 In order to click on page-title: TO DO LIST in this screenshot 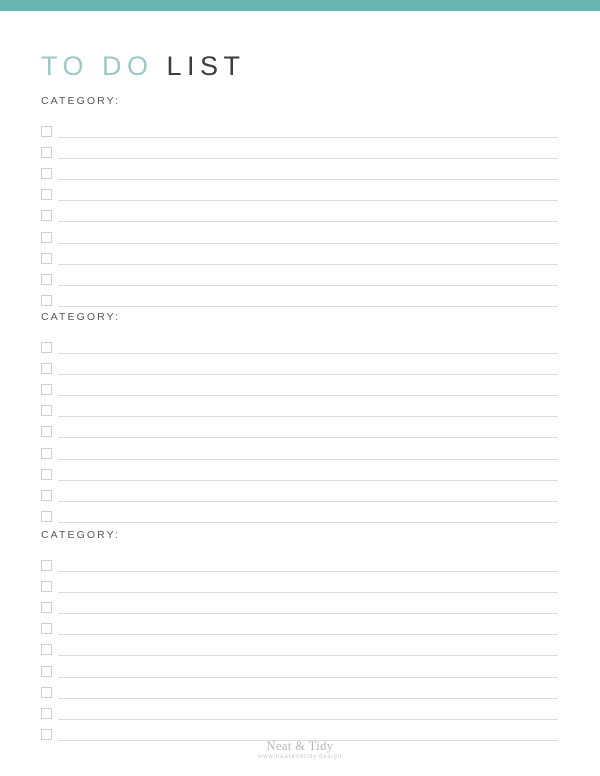, I will do `click(143, 66)`.